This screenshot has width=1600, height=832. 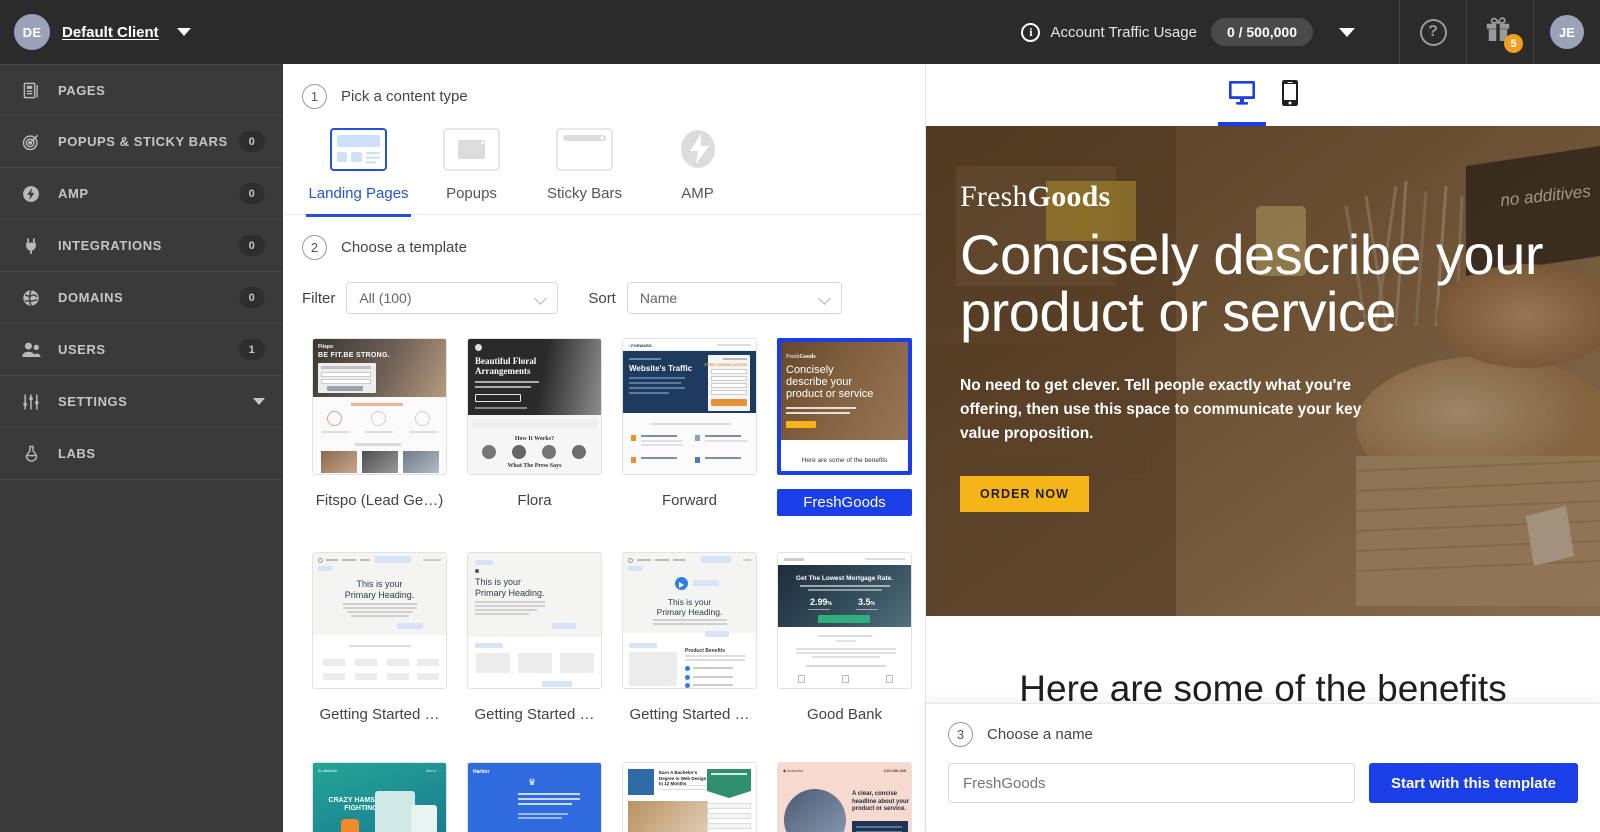 I want to click on flask-icon, so click(x=31, y=454).